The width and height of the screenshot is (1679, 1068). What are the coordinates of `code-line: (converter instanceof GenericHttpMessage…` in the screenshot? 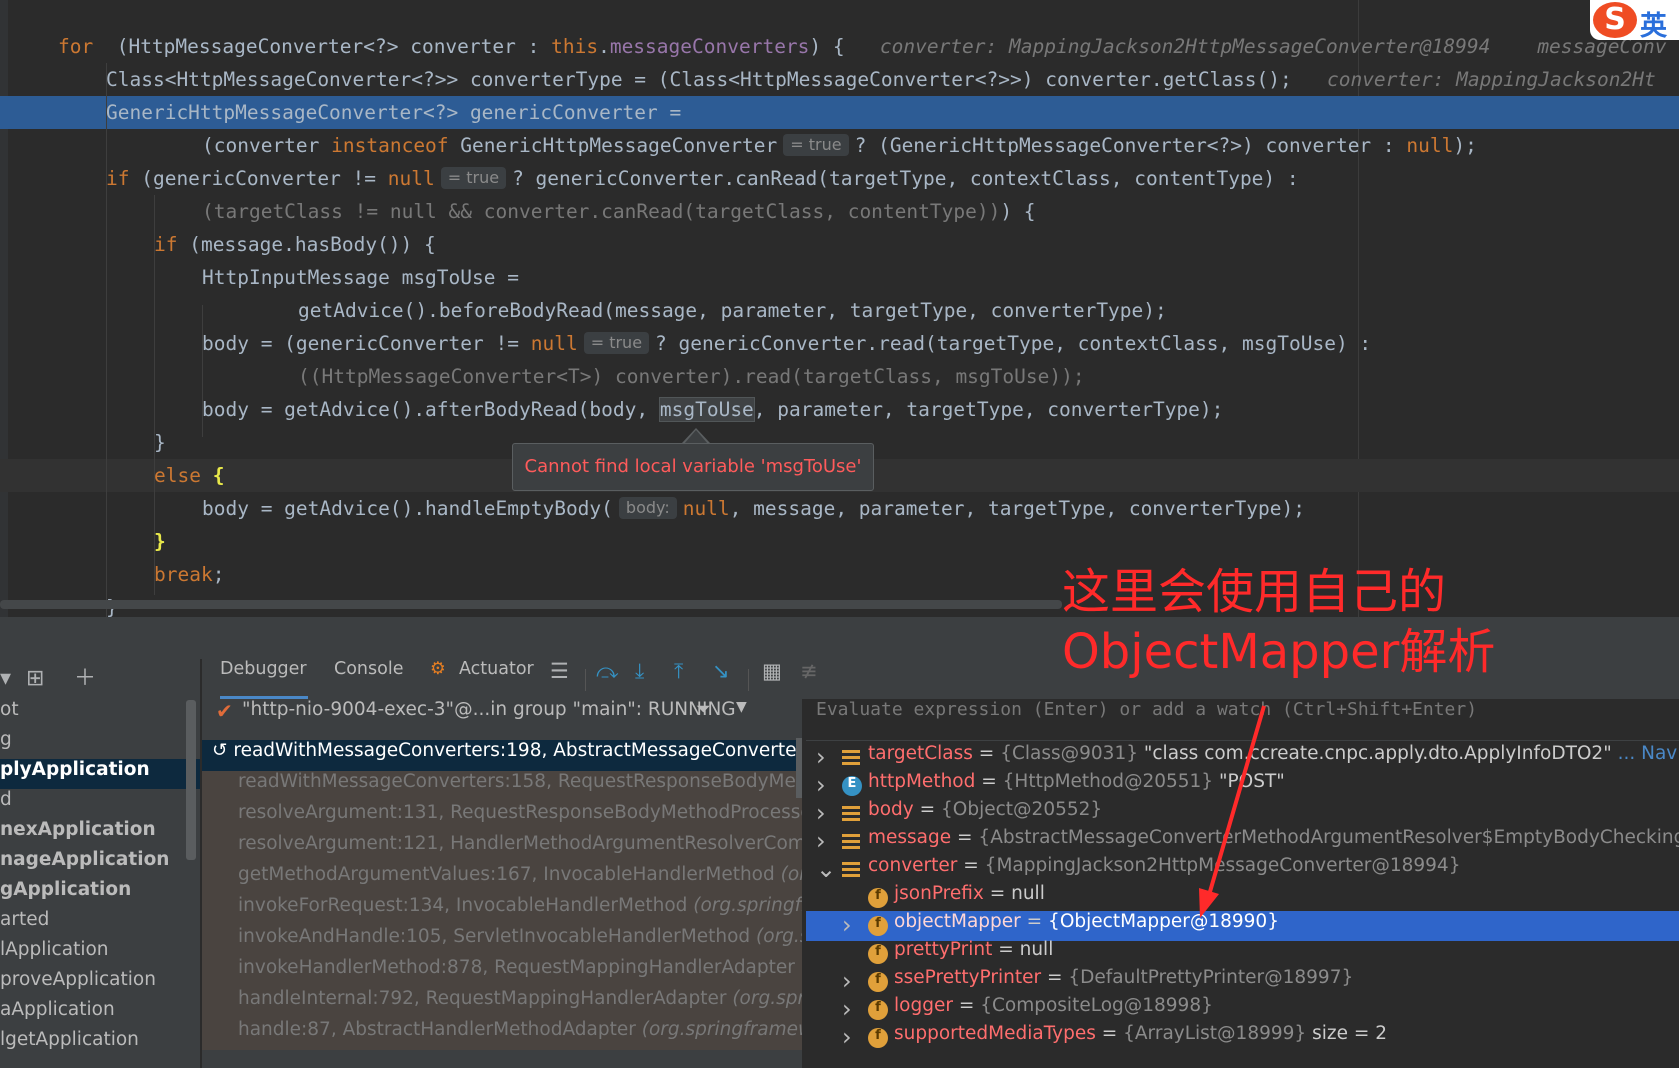 It's located at (839, 145).